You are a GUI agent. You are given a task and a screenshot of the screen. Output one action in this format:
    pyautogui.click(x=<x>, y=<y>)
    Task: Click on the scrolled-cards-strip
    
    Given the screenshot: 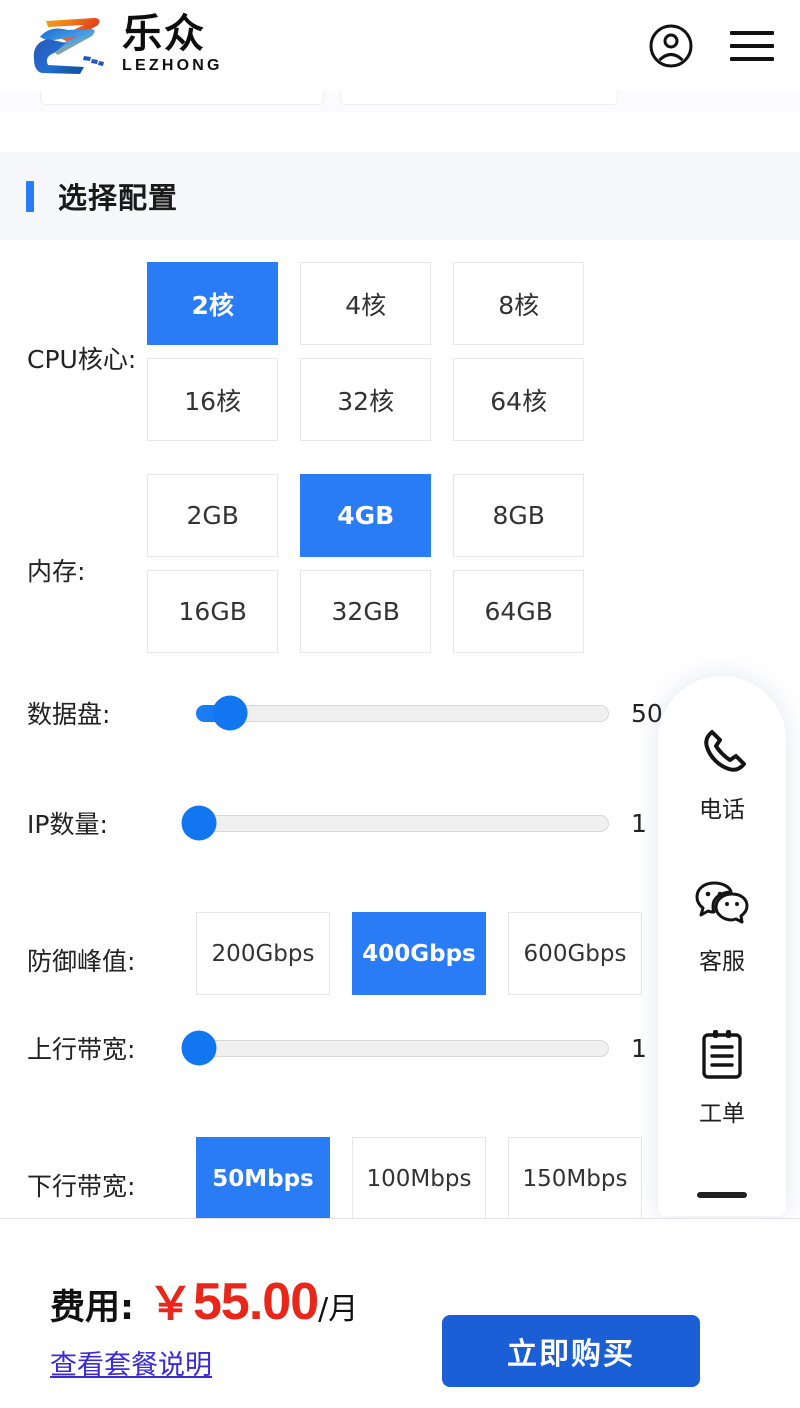 What is the action you would take?
    pyautogui.click(x=400, y=101)
    